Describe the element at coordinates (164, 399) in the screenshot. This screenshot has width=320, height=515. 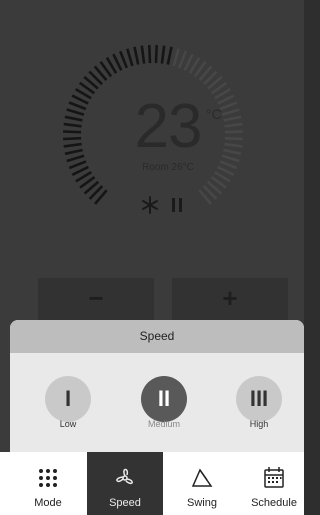
I see `speed-medium-button: II` at that location.